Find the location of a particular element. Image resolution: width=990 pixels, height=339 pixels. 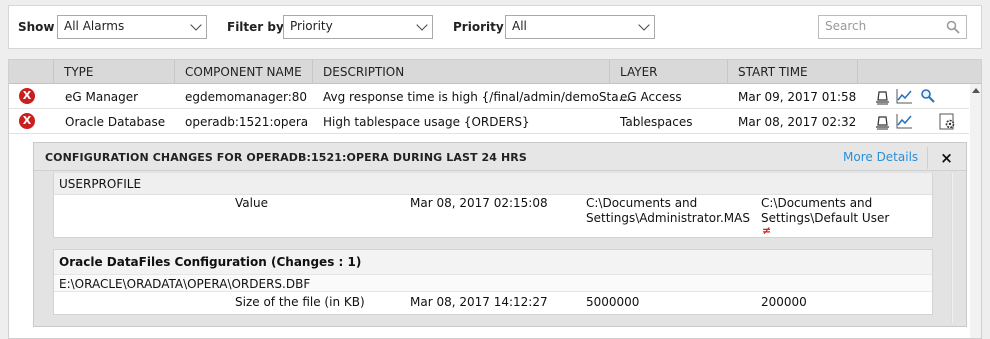

row-start-time: Mar 09, 2017 01:58 is located at coordinates (797, 97).